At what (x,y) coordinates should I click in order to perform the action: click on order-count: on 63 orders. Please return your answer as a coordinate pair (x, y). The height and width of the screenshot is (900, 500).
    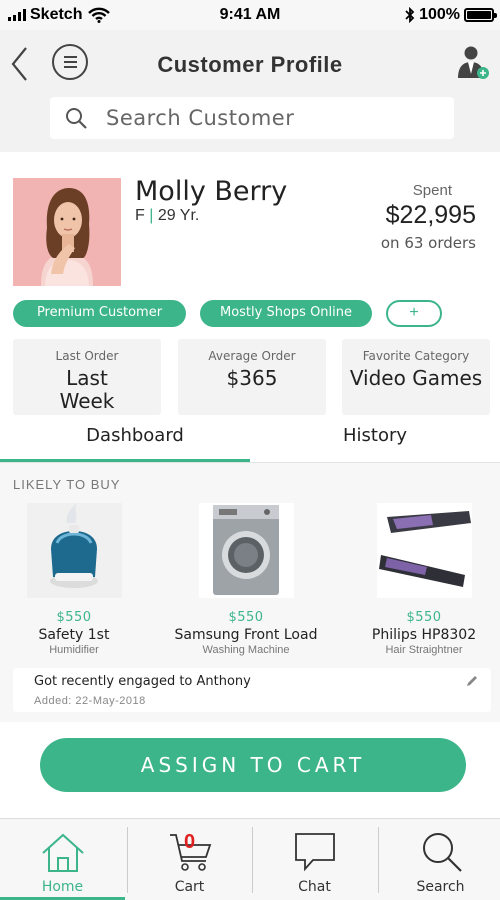
    Looking at the image, I should click on (428, 243).